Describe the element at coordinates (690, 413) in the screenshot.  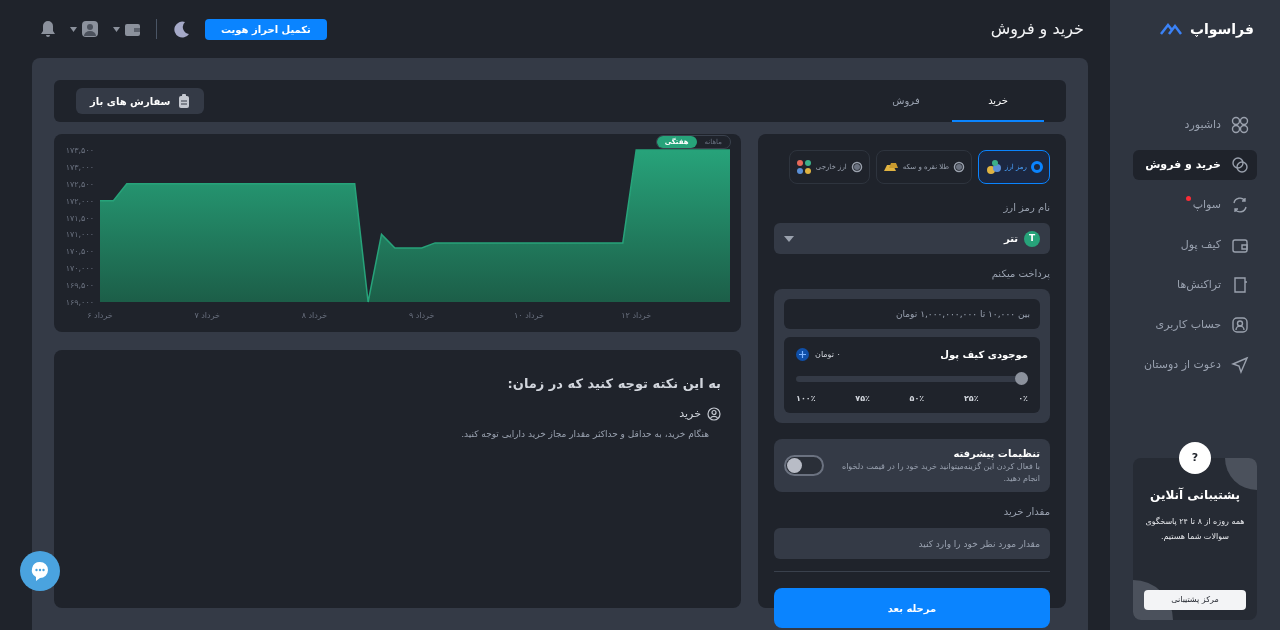
I see `note-heading: خرید` at that location.